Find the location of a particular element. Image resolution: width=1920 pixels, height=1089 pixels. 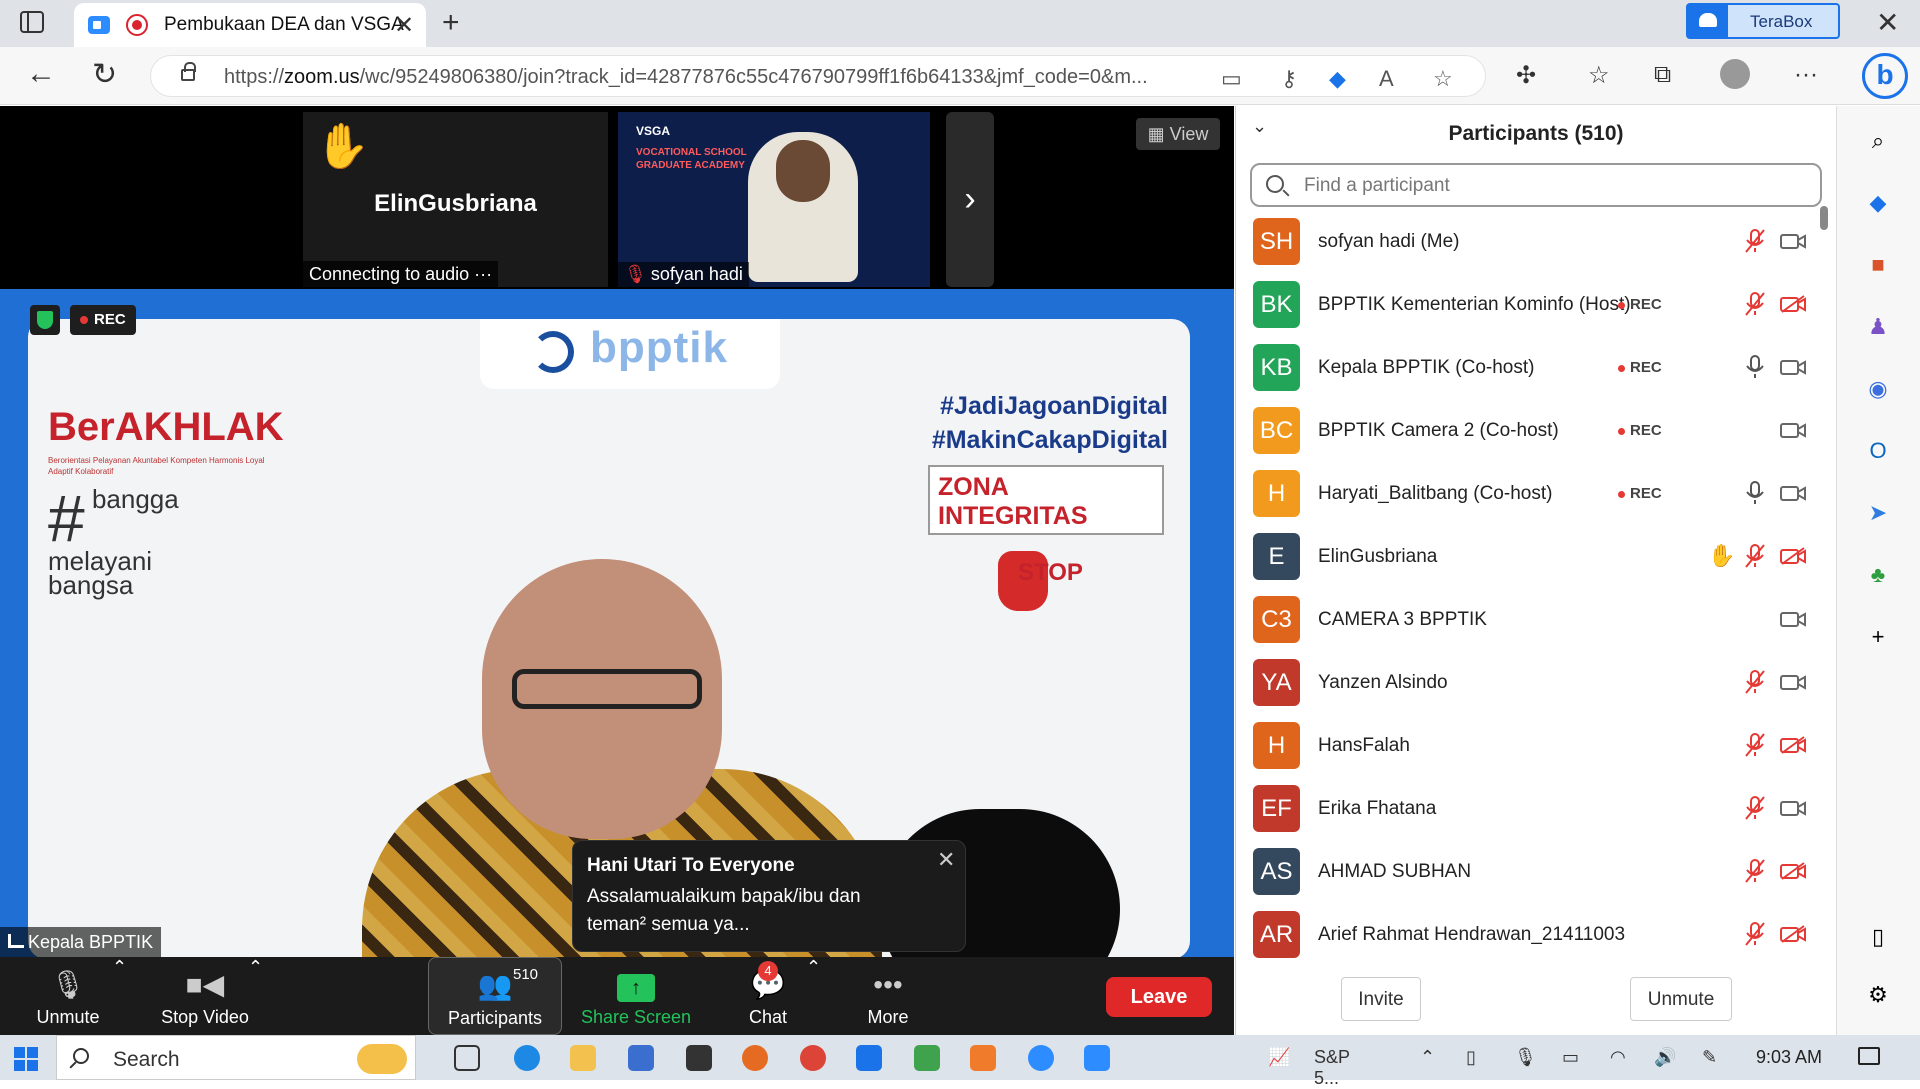

participant-row: H HansFalah is located at coordinates (1536, 745).